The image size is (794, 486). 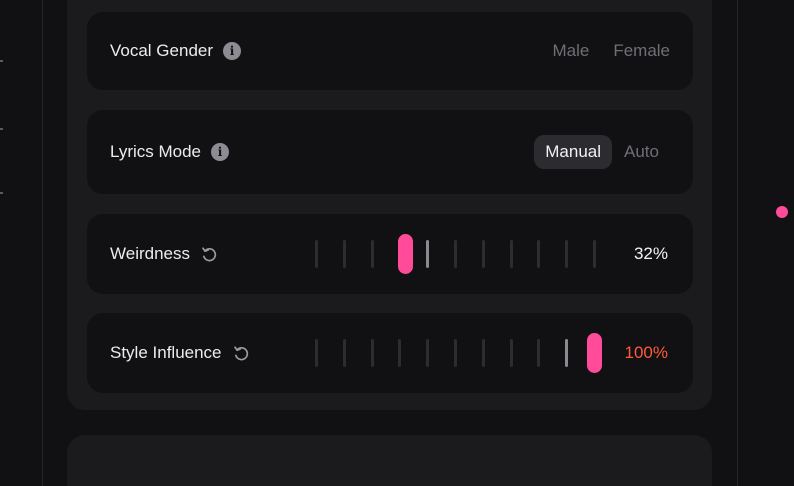 I want to click on active-indicator-dot, so click(x=782, y=212).